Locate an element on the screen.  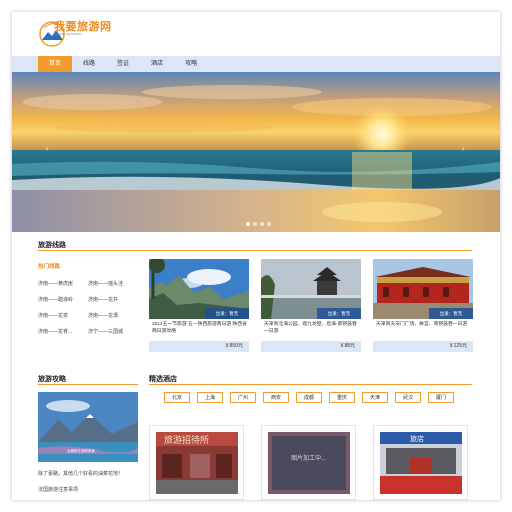
hotel-card: 旅游招待所 is located at coordinates (196, 462).